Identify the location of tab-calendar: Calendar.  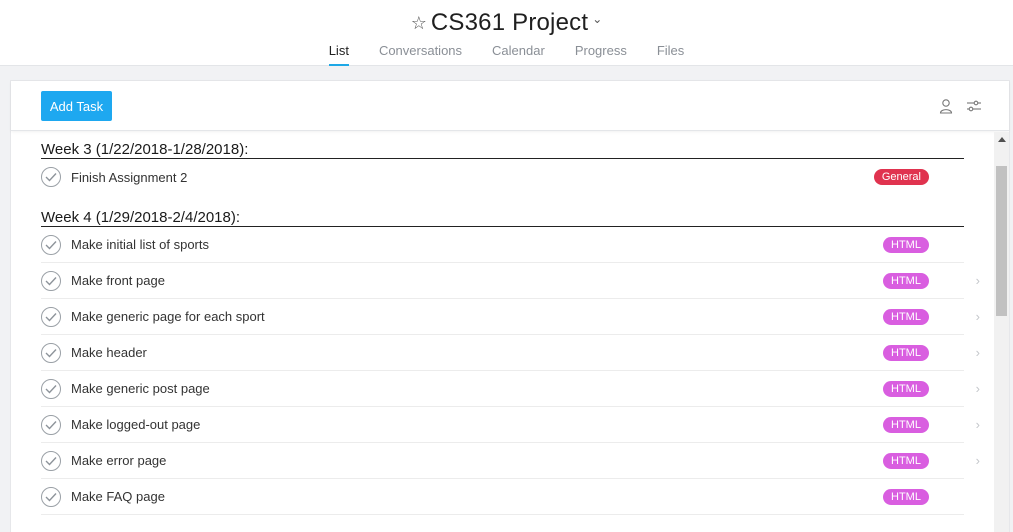
(518, 53).